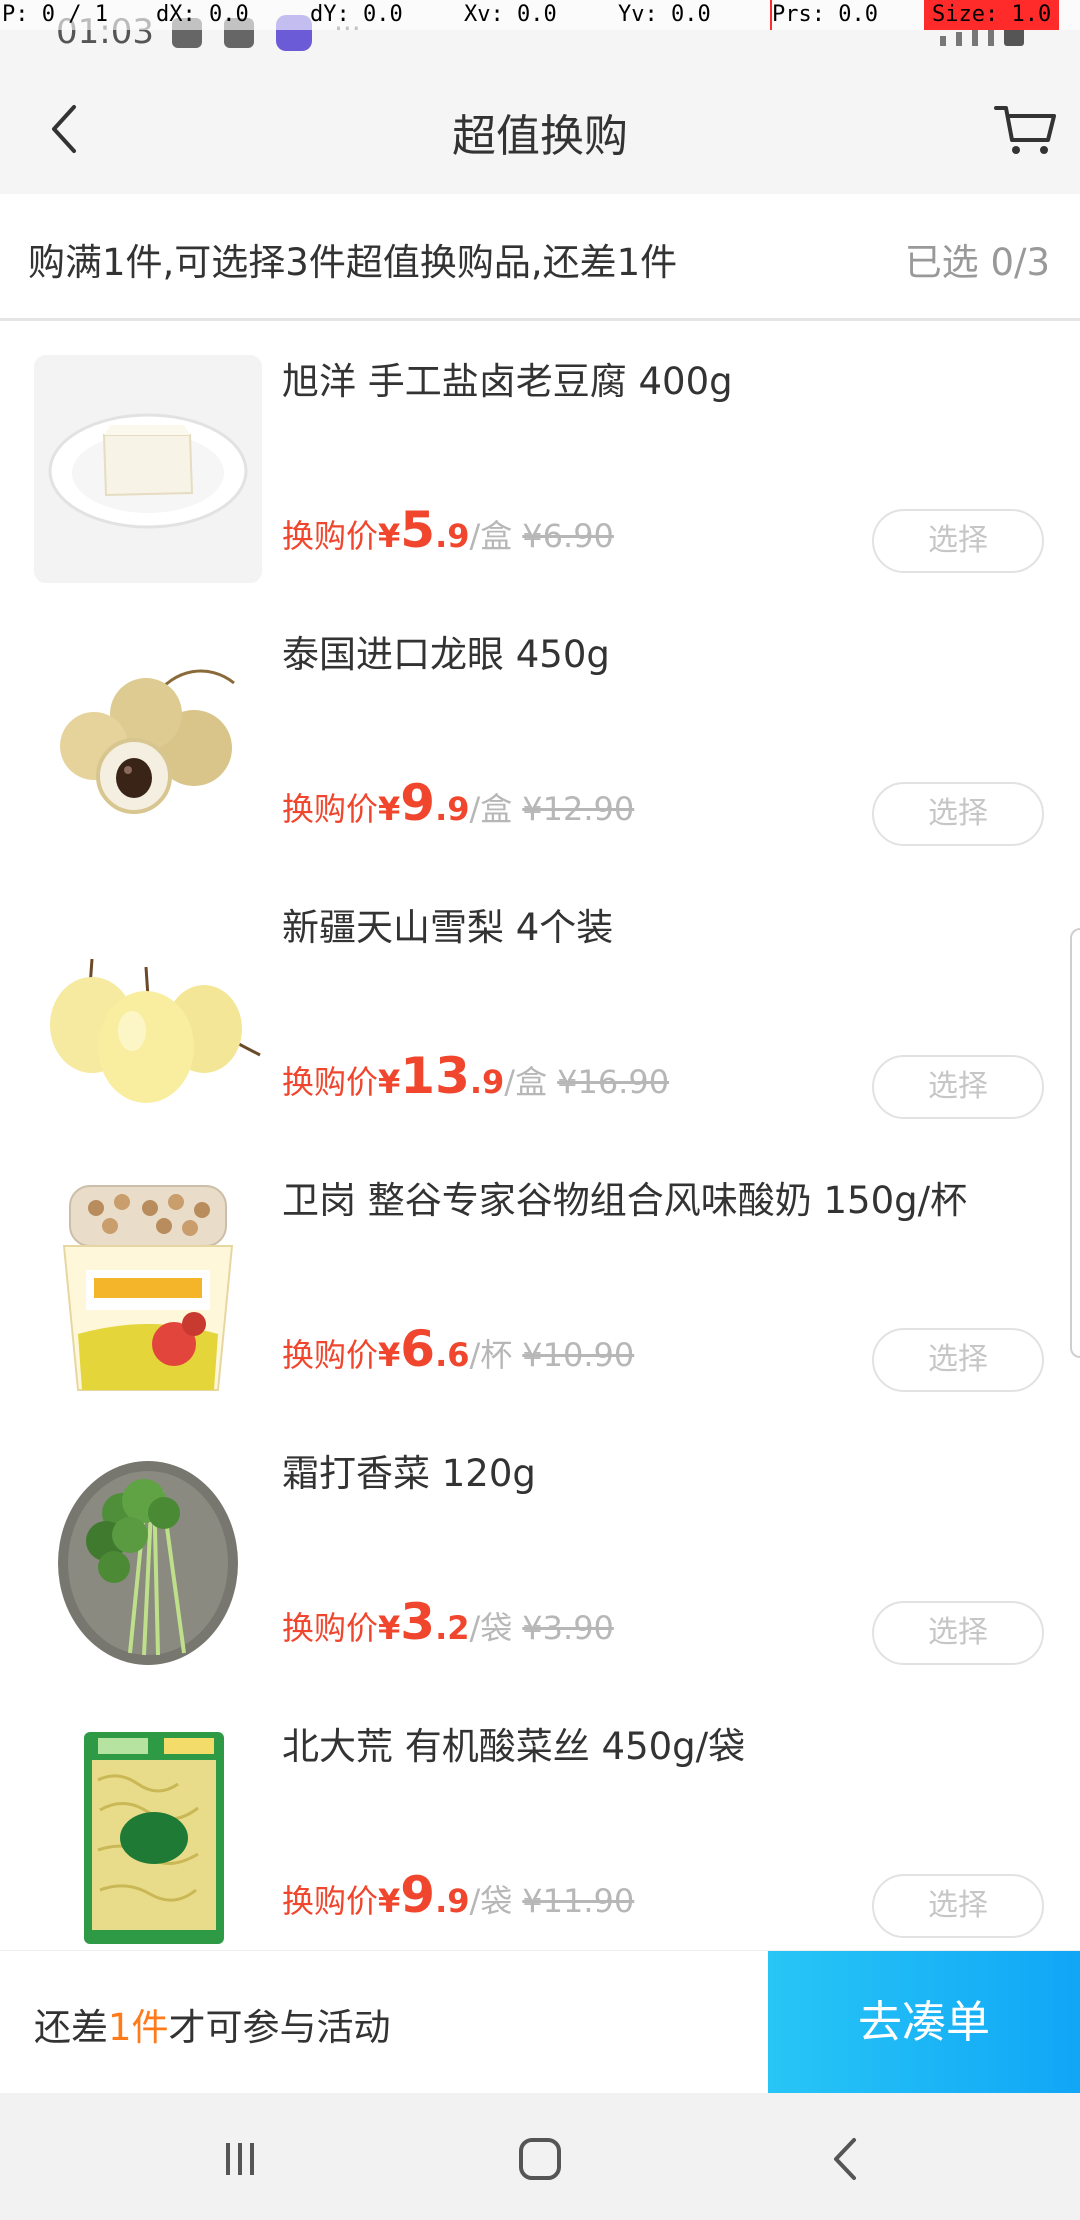  What do you see at coordinates (825, 14) in the screenshot?
I see `debug-prs: Prs: 0.0` at bounding box center [825, 14].